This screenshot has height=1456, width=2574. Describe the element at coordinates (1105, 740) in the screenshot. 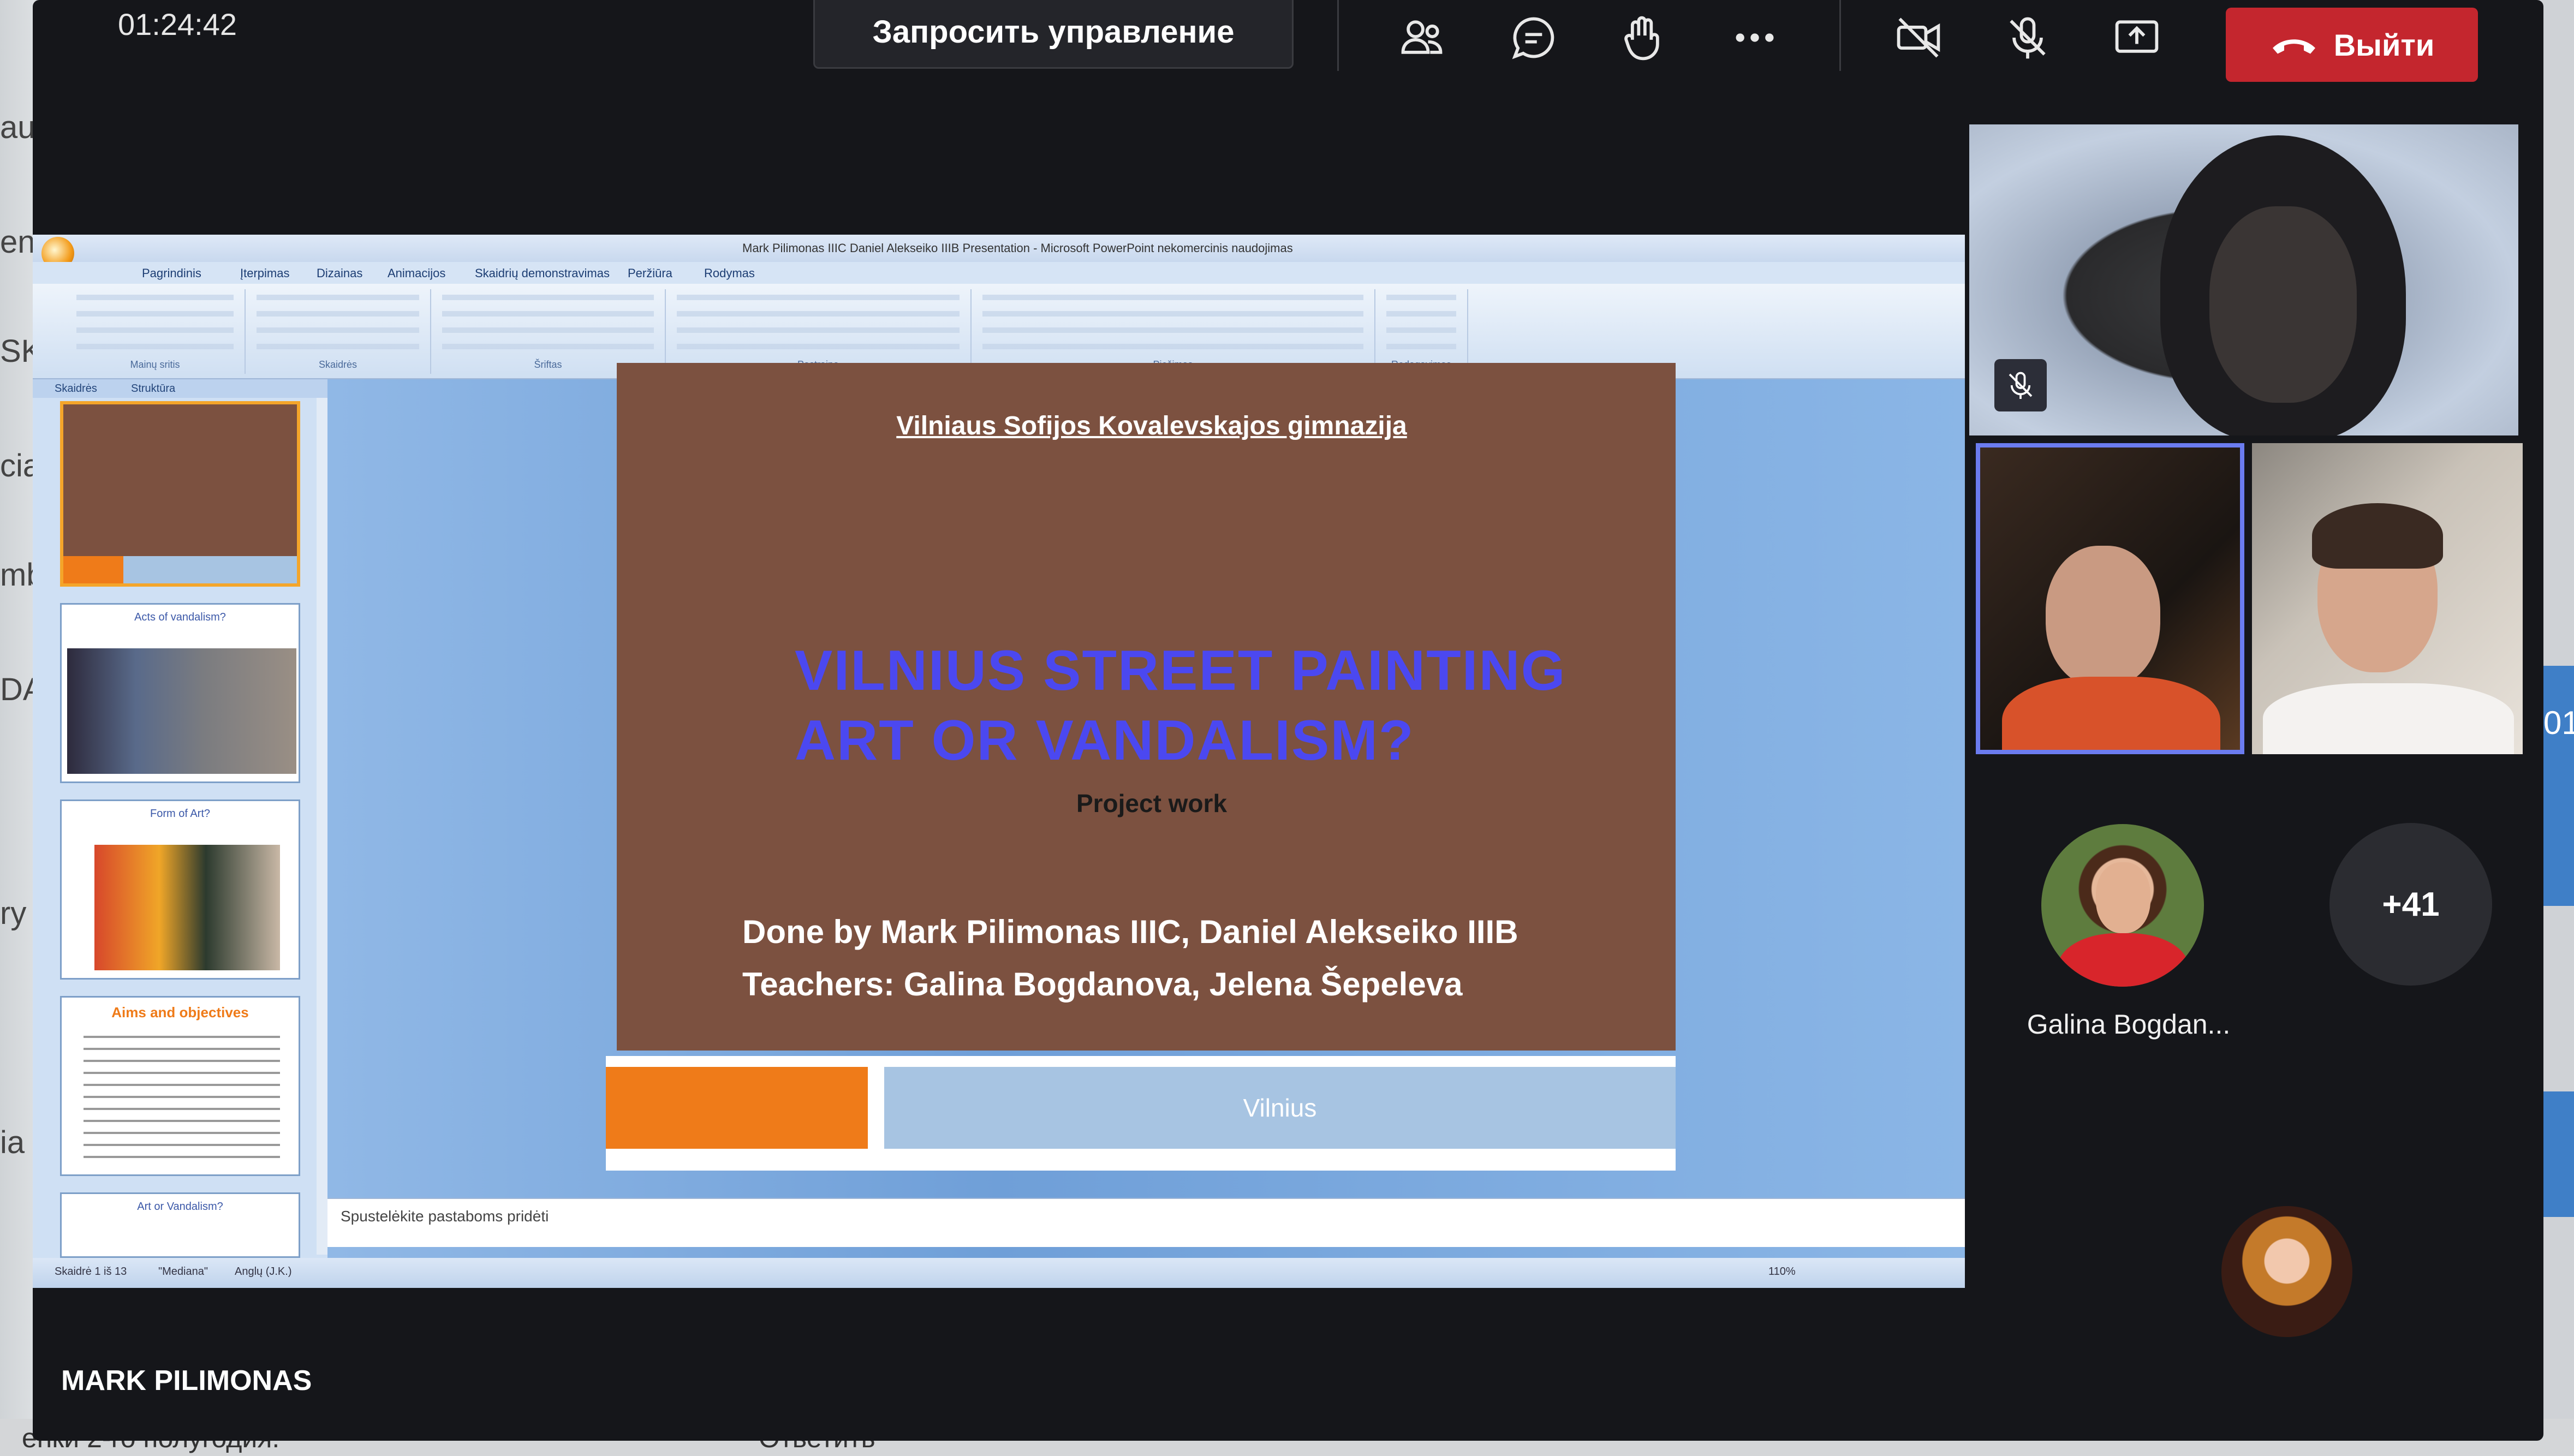

I see `slide-title-line: ART OR VANDALISM?` at that location.